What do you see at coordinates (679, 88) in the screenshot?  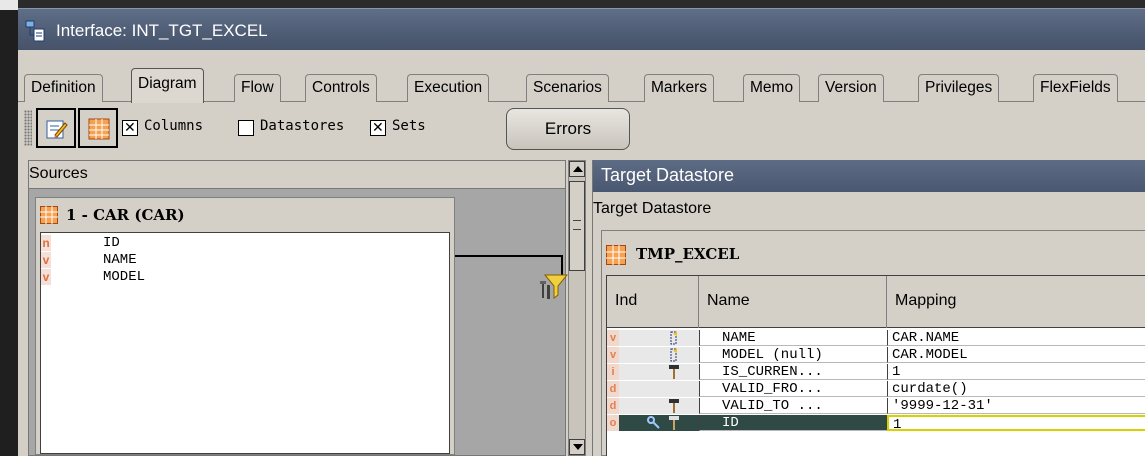 I see `tab-markers: Markers` at bounding box center [679, 88].